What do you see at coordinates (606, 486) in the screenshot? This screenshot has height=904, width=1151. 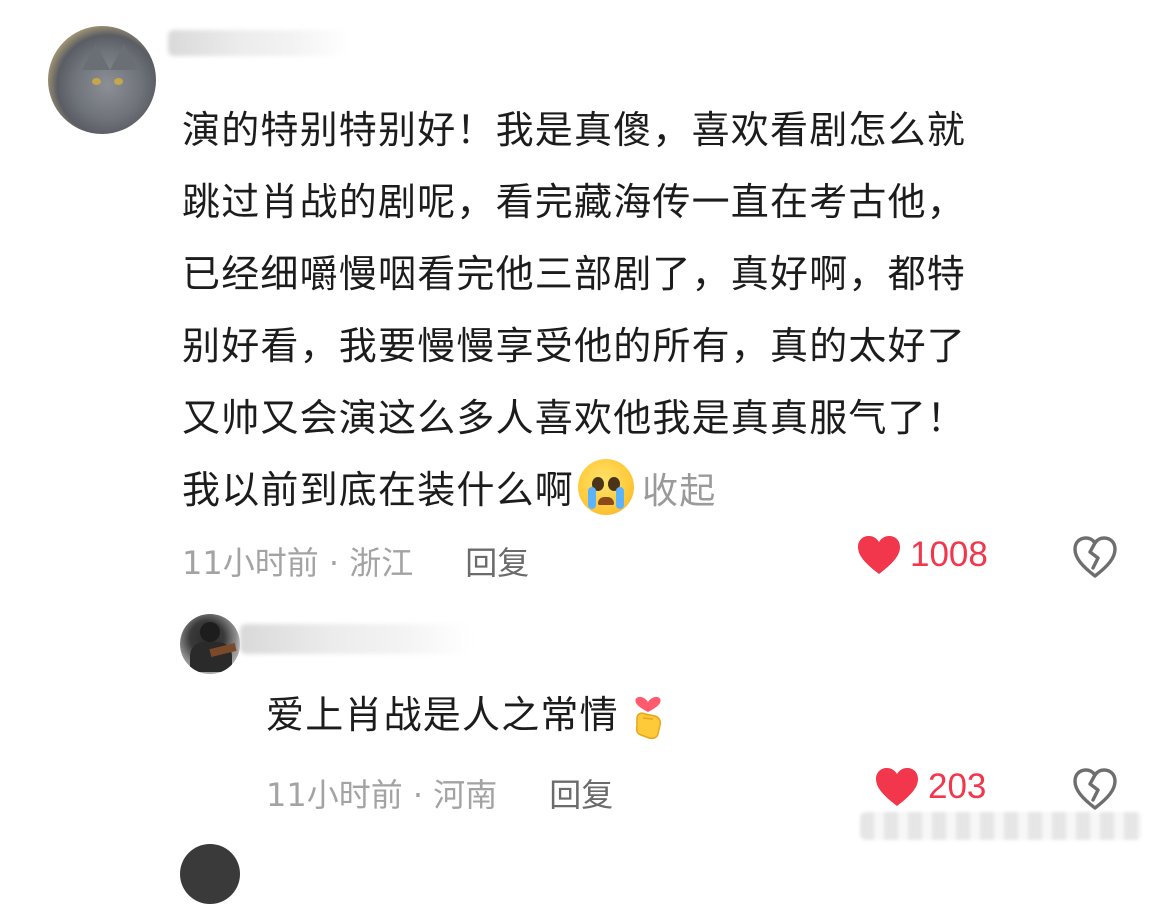 I see `crying-face-emoji-icon` at bounding box center [606, 486].